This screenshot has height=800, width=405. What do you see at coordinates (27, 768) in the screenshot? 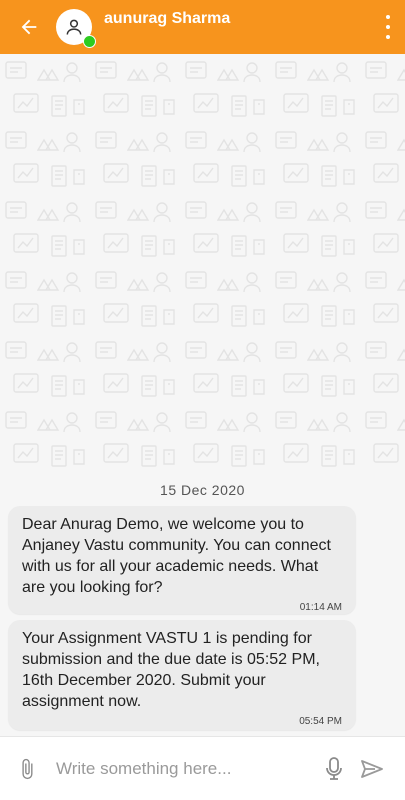
I see `paperclip-icon` at bounding box center [27, 768].